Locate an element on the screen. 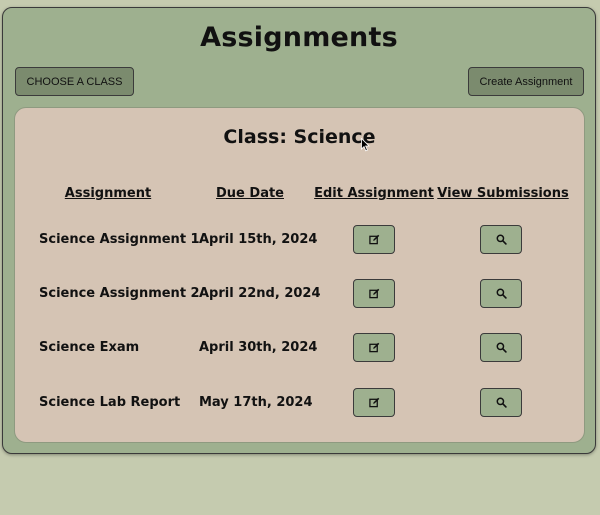 Image resolution: width=600 pixels, height=515 pixels. column-header-edit-assignment: Edit Assignment is located at coordinates (374, 193).